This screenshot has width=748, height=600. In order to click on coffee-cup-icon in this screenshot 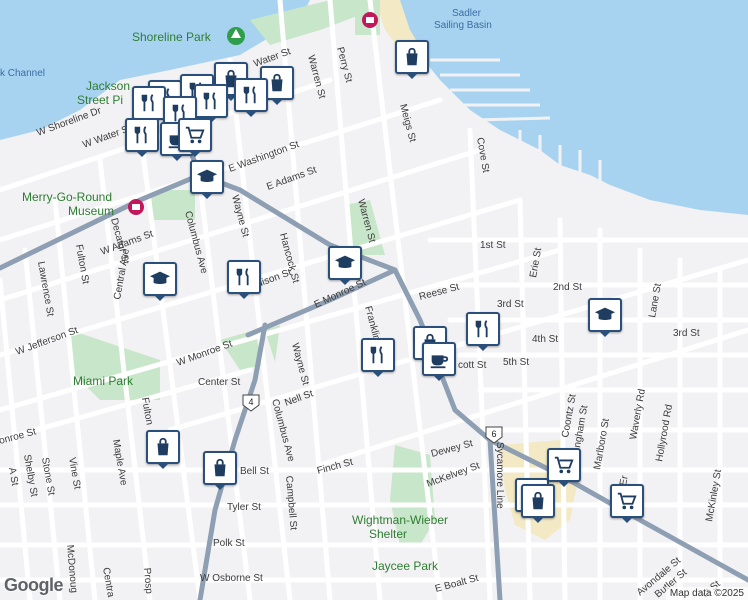, I will do `click(439, 362)`.